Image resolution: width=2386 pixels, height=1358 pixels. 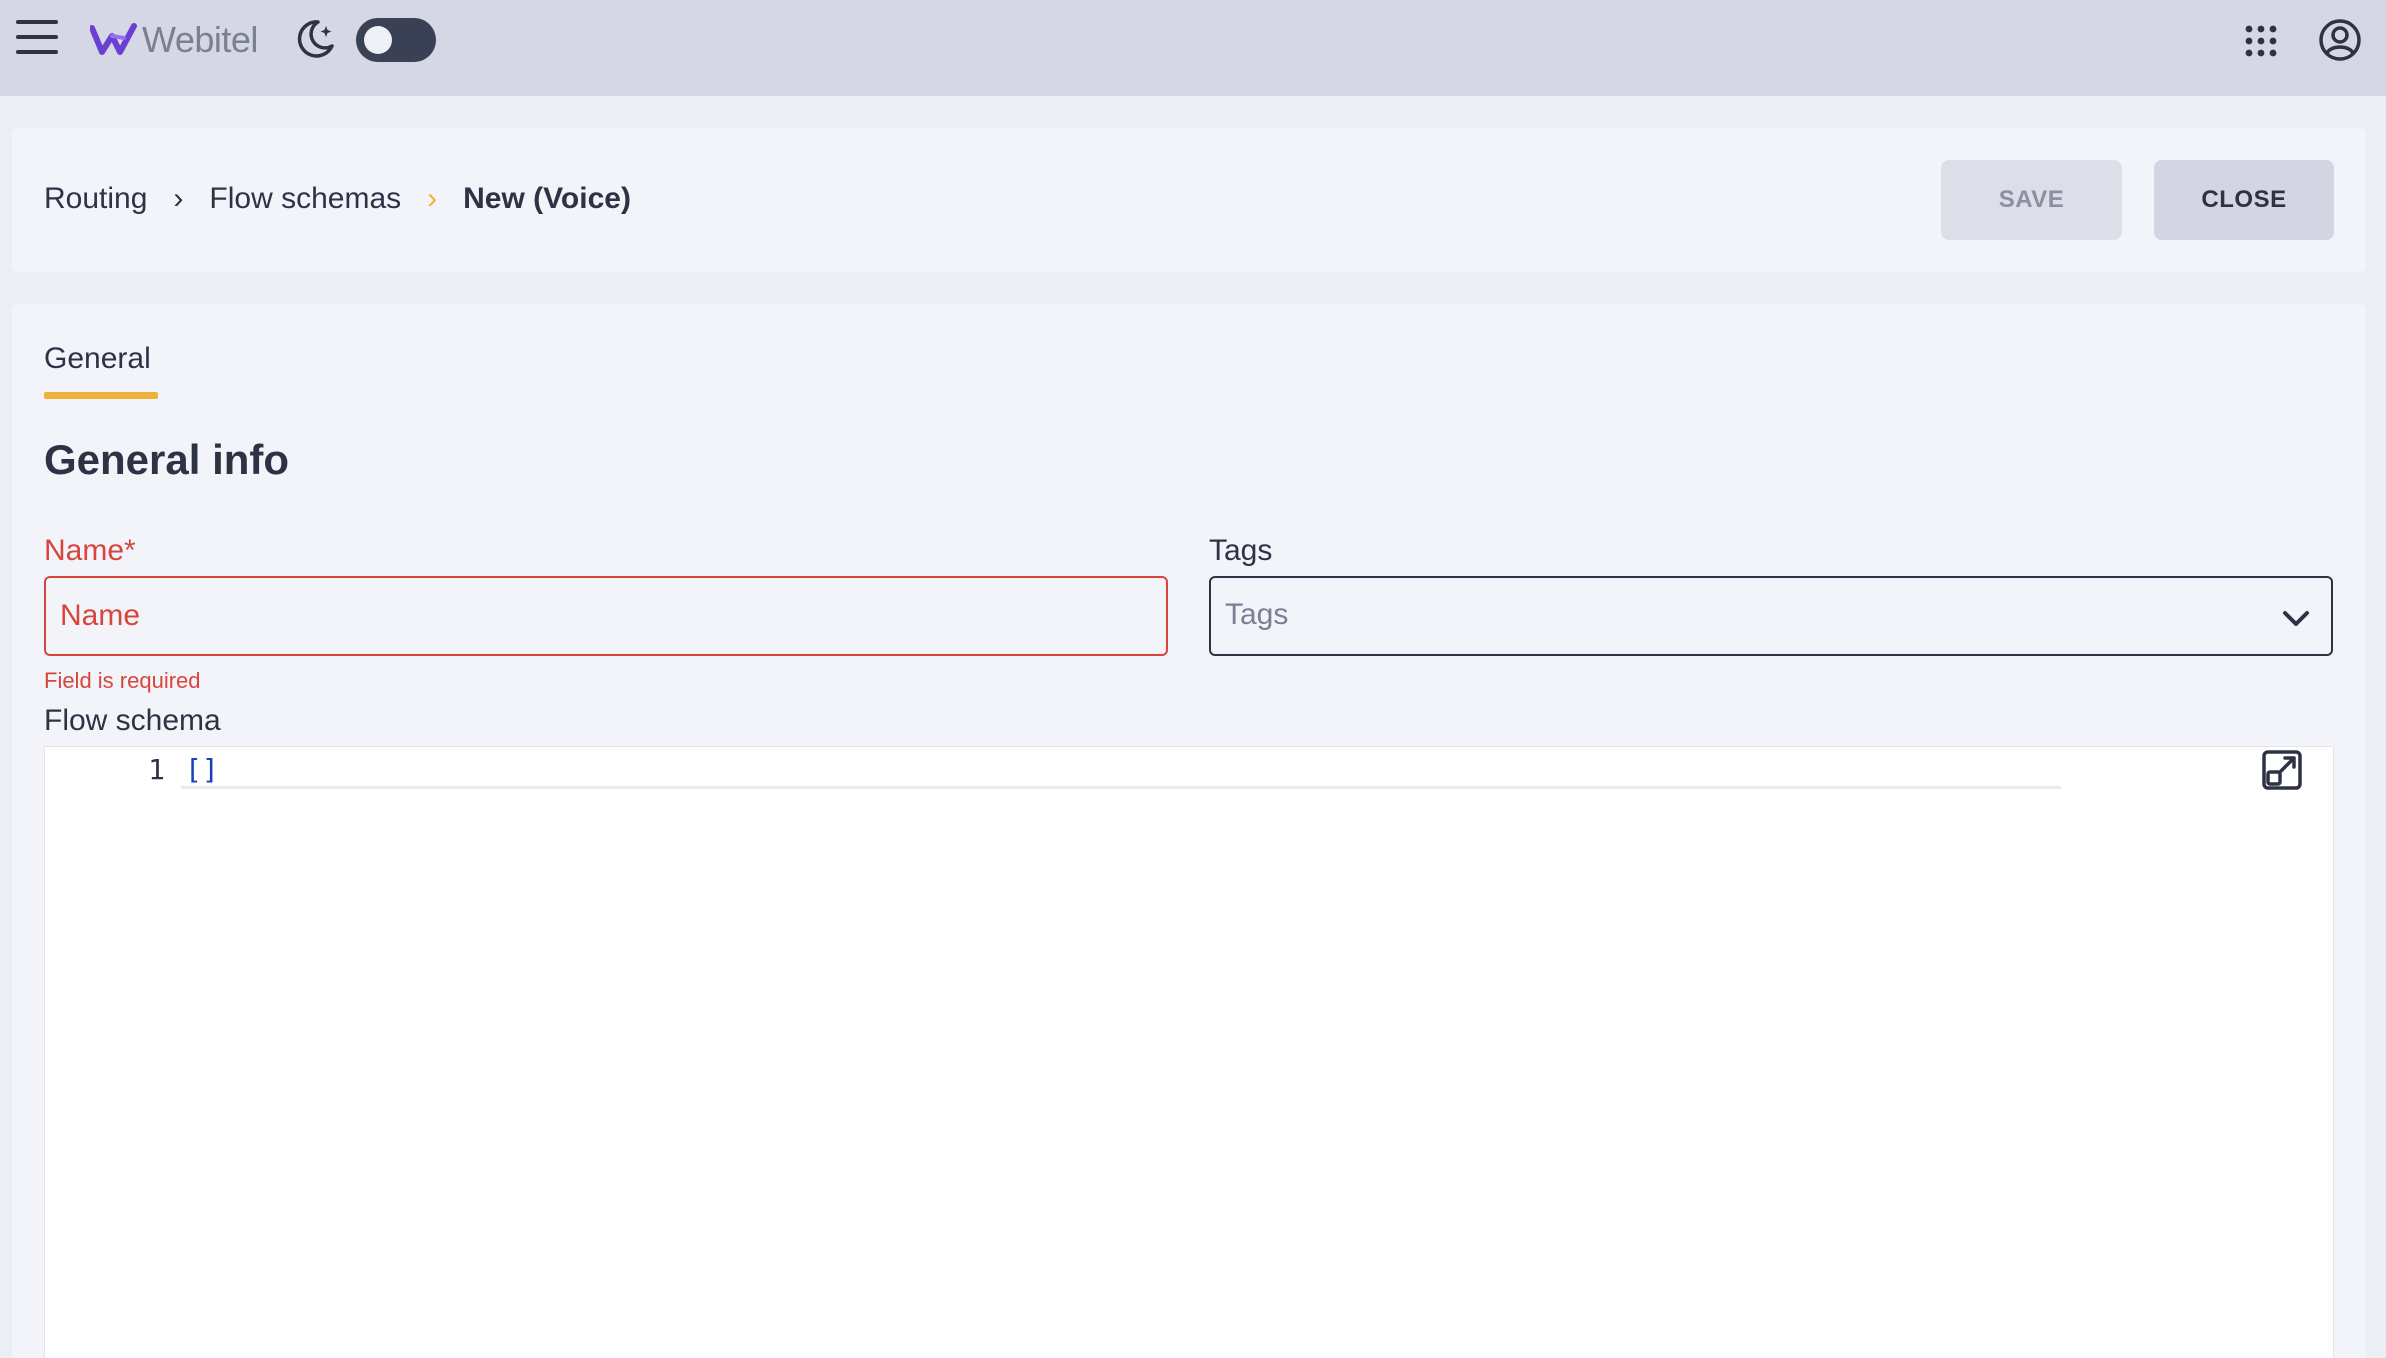 I want to click on breadcrumb: Routing › Flow schemas › New (Voice), so click(x=337, y=199).